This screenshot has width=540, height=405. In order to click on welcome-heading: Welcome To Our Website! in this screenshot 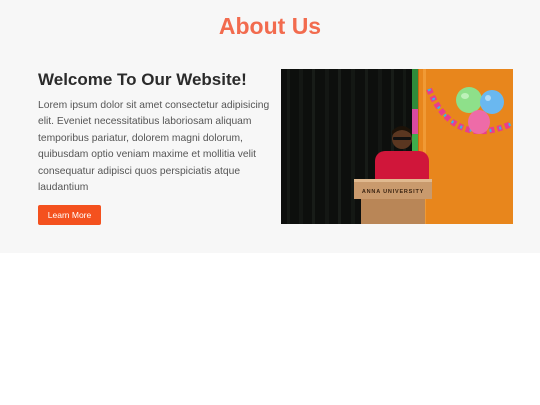, I will do `click(142, 79)`.